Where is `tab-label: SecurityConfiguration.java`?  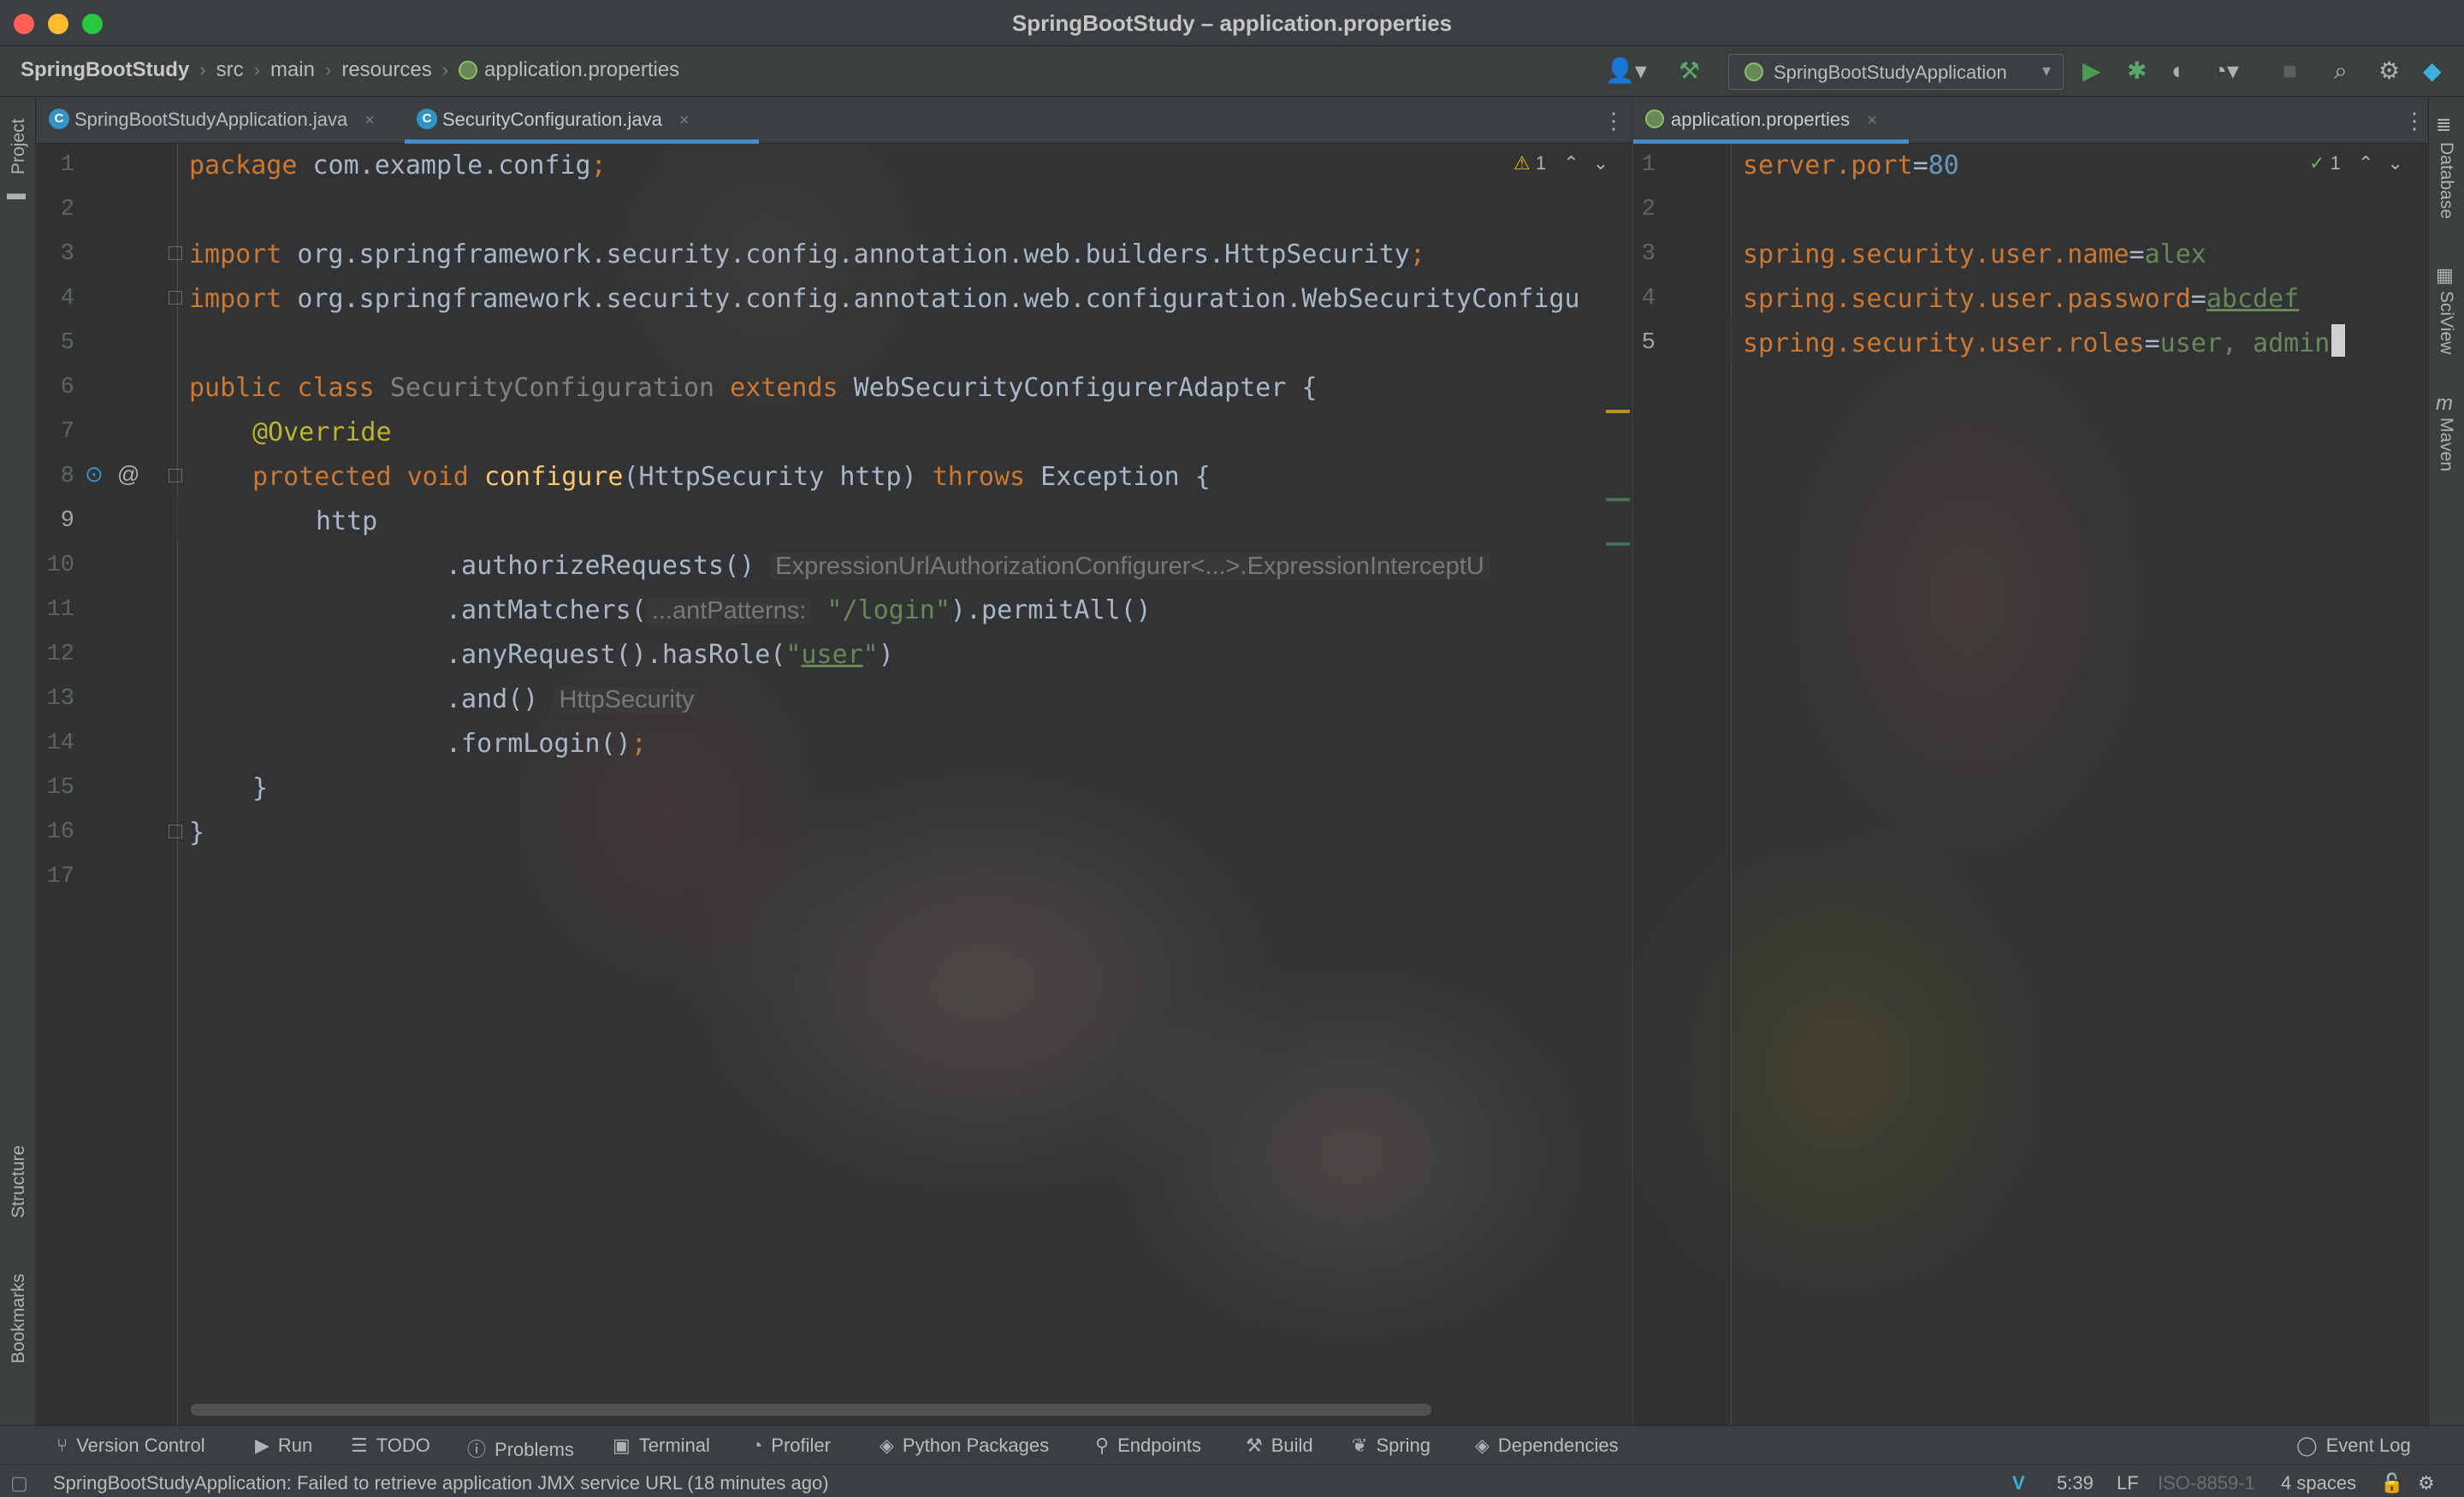
tab-label: SecurityConfiguration.java is located at coordinates (552, 119).